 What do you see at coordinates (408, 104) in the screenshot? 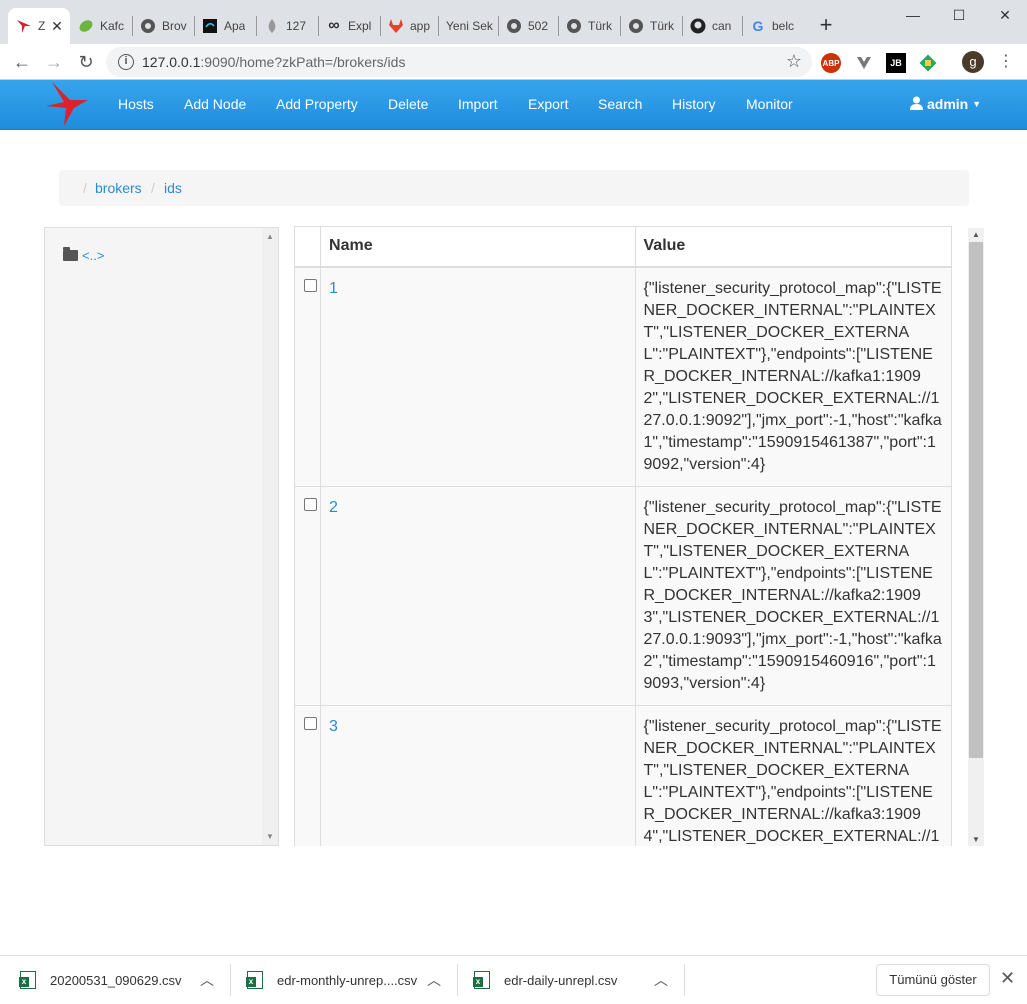
I see `nav-delete: Delete` at bounding box center [408, 104].